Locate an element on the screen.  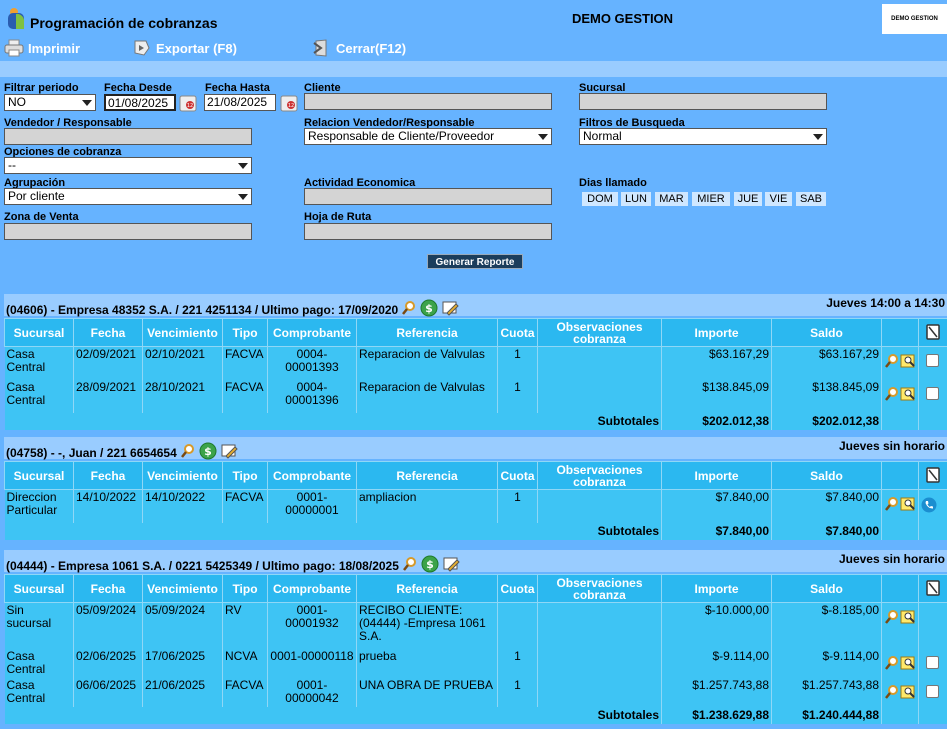
desde-label: Fecha Desde is located at coordinates (138, 88).